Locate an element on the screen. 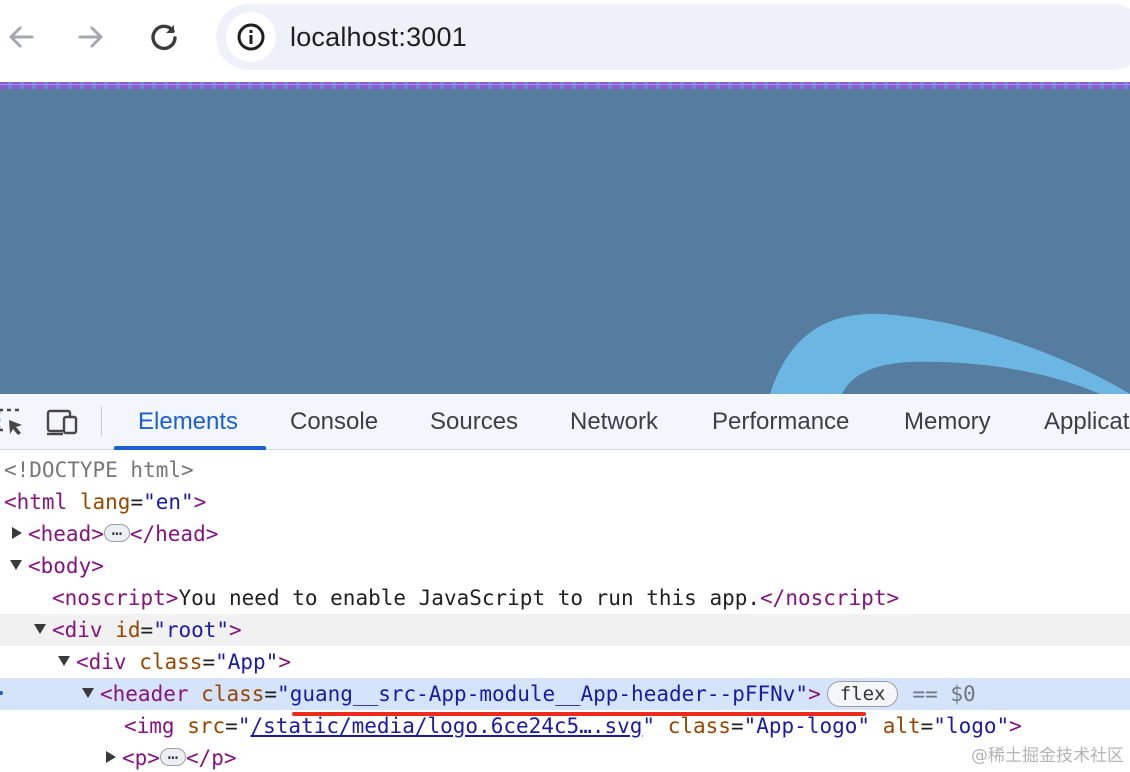 Image resolution: width=1130 pixels, height=772 pixels. html-lang-attr: lang is located at coordinates (105, 502).